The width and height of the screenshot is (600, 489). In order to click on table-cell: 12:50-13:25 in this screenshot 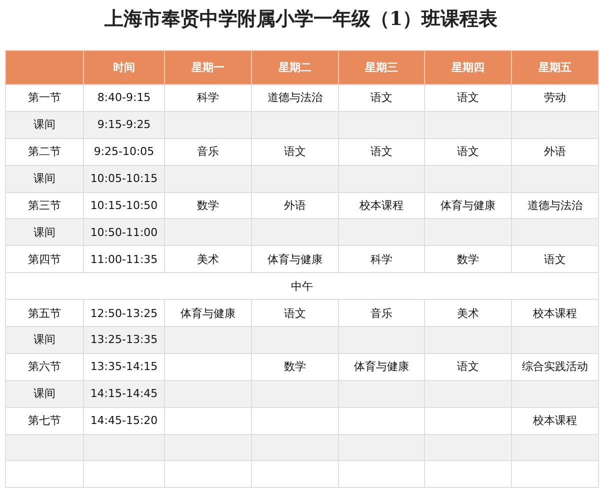, I will do `click(124, 313)`.